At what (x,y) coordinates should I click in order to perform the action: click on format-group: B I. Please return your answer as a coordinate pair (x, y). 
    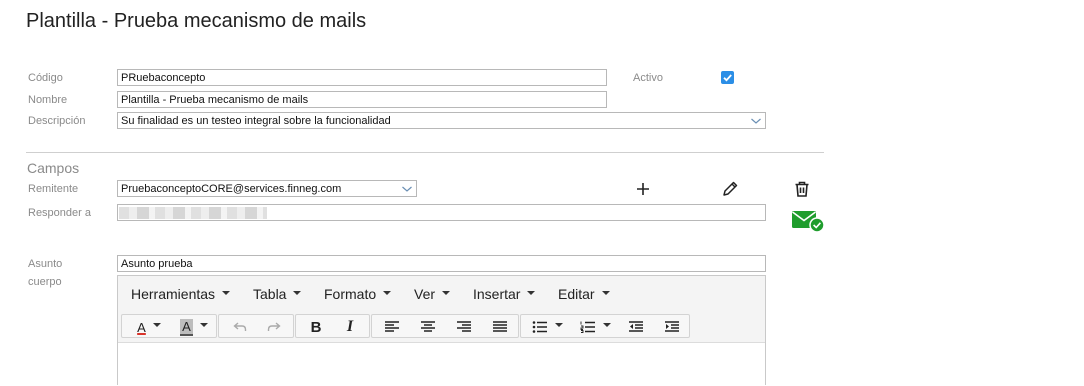
    Looking at the image, I should click on (332, 326).